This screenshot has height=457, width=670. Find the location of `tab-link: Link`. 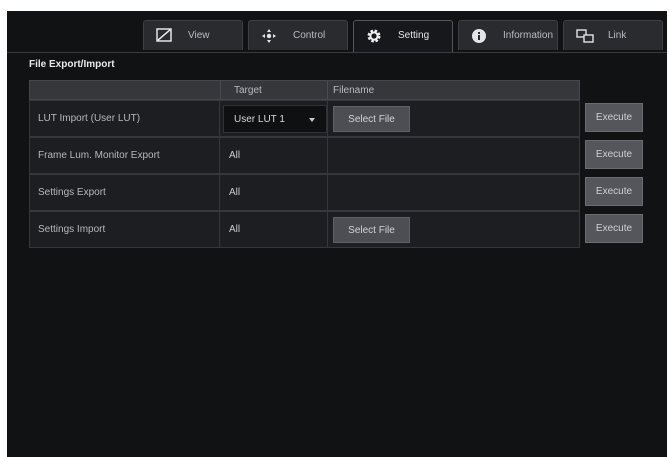

tab-link: Link is located at coordinates (613, 35).